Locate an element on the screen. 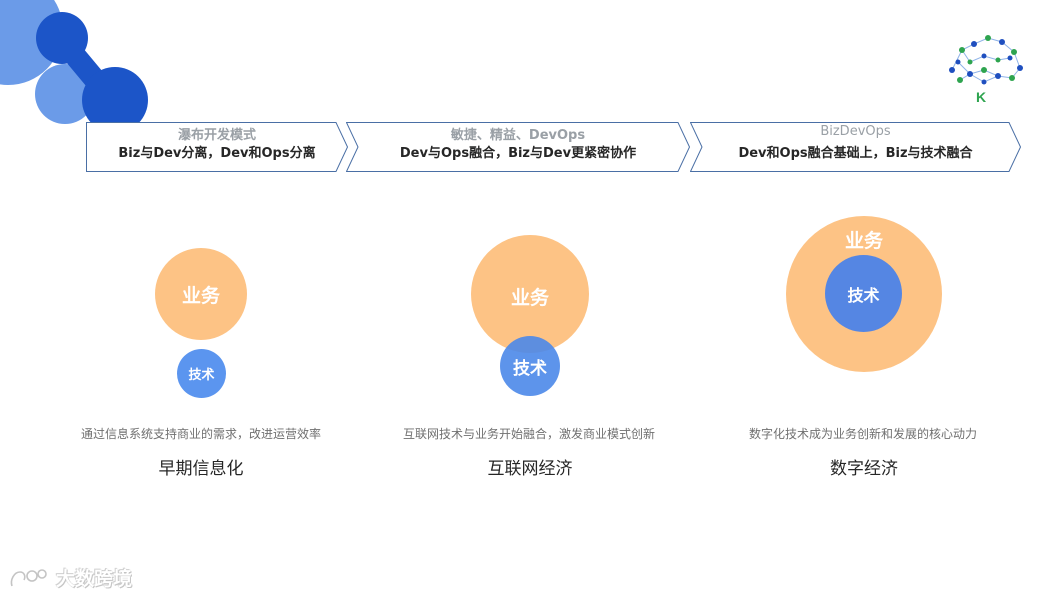 The height and width of the screenshot is (597, 1064). watermark: 大数跨境 is located at coordinates (70, 577).